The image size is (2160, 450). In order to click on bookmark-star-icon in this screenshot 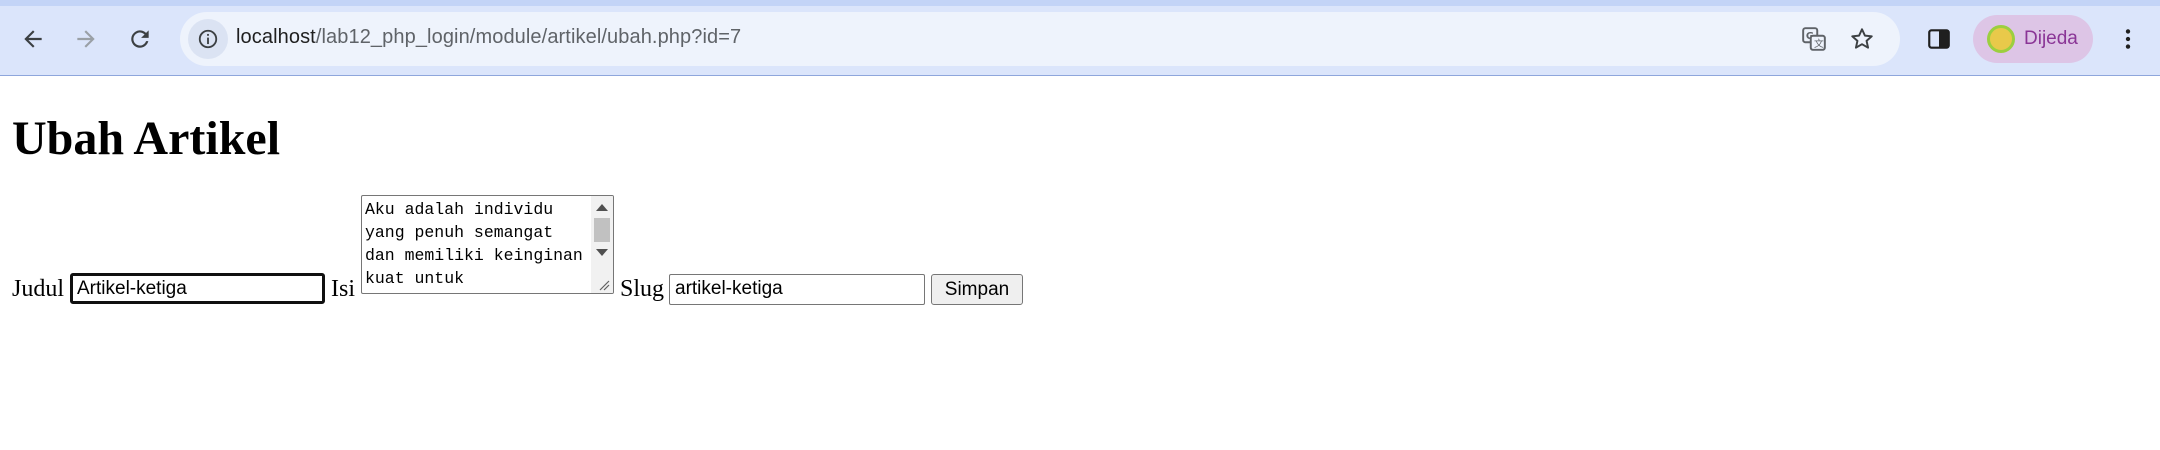, I will do `click(1862, 38)`.